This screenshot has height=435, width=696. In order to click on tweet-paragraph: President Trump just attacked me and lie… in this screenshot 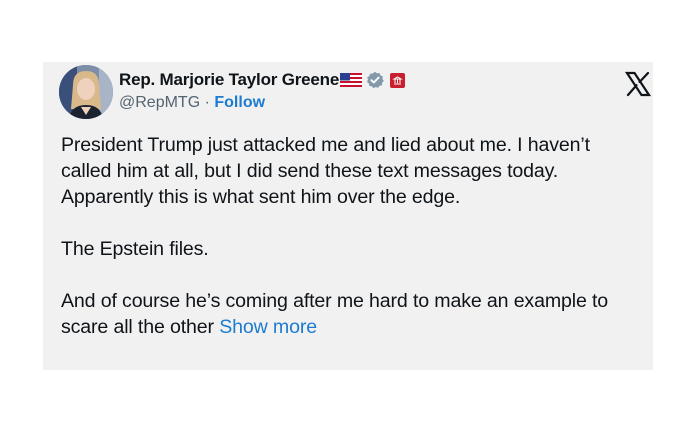, I will do `click(325, 171)`.